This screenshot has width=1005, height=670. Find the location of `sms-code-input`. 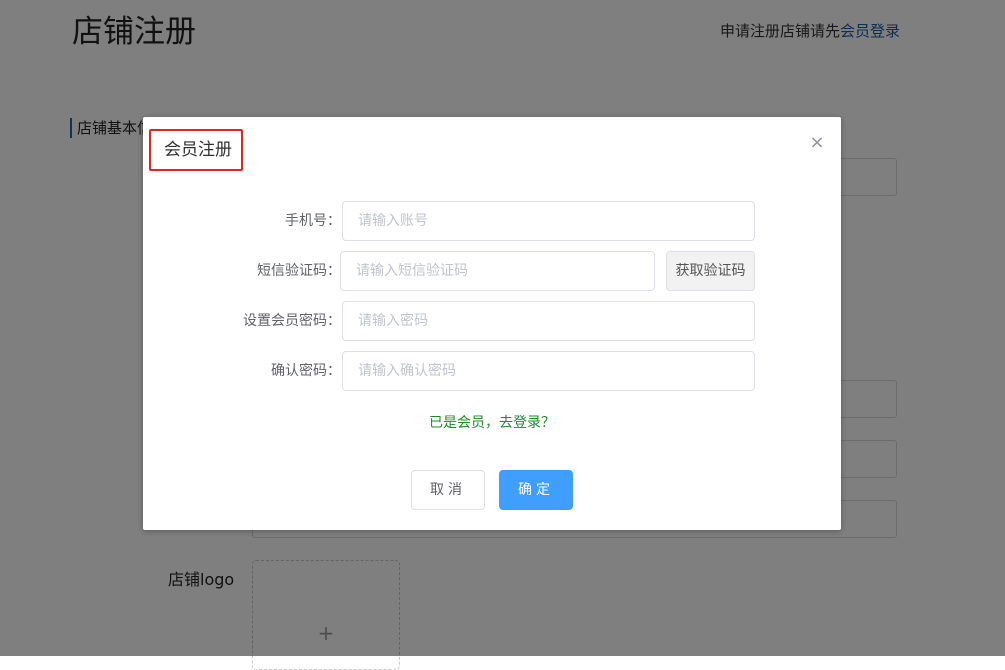

sms-code-input is located at coordinates (497, 271).